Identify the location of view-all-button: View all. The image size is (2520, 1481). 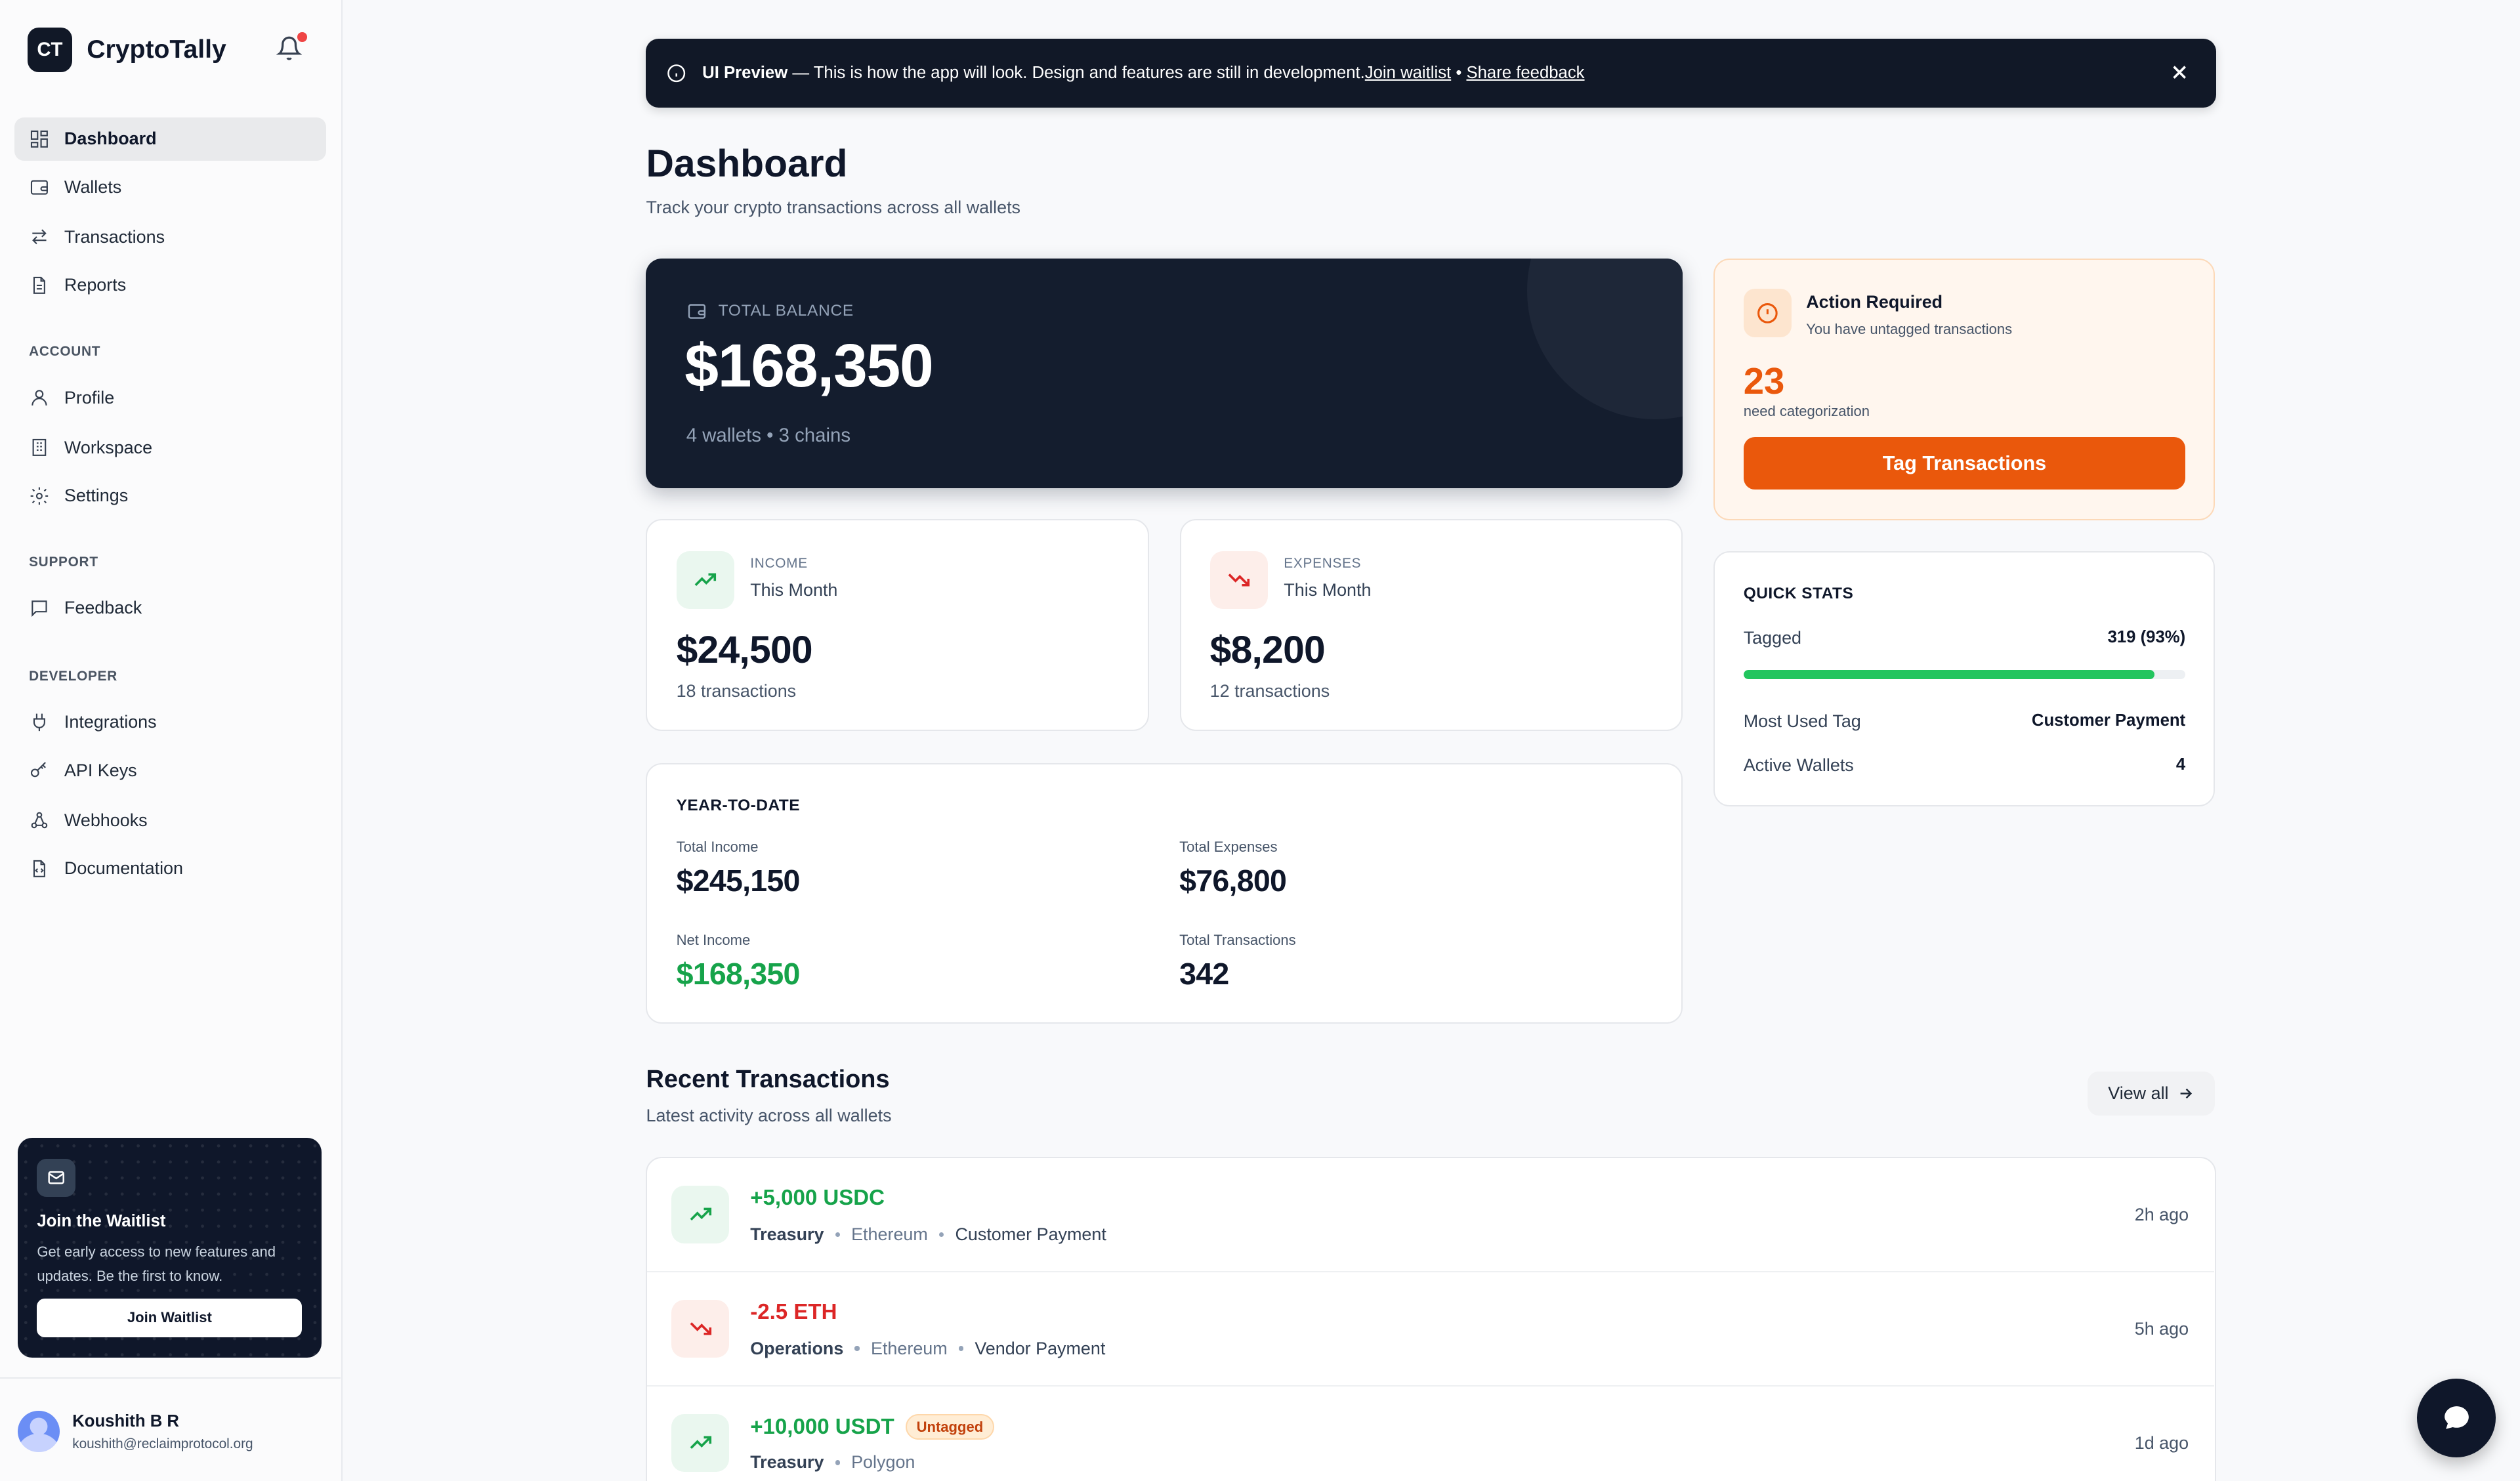
(2151, 1094).